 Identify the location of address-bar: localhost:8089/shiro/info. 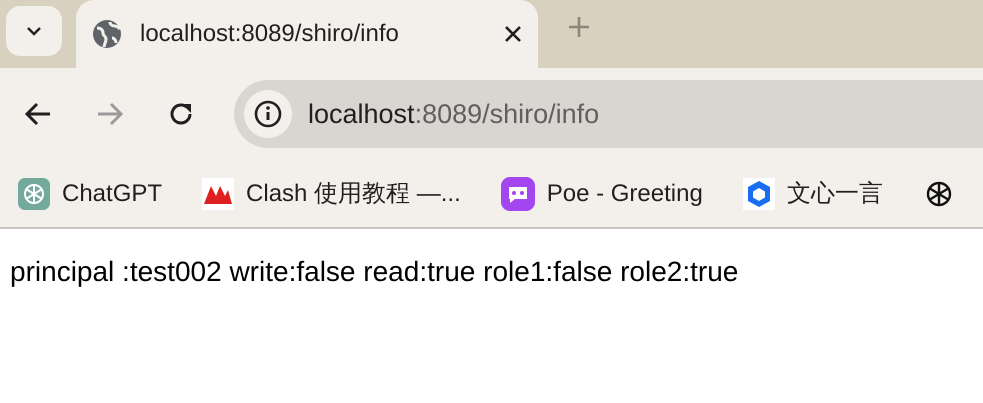
(608, 114).